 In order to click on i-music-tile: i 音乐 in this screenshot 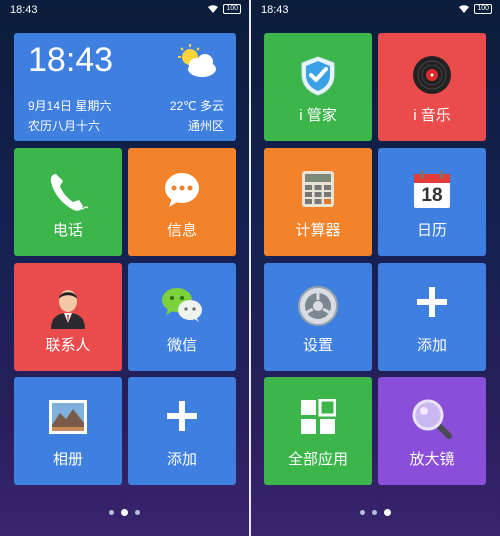, I will do `click(432, 87)`.